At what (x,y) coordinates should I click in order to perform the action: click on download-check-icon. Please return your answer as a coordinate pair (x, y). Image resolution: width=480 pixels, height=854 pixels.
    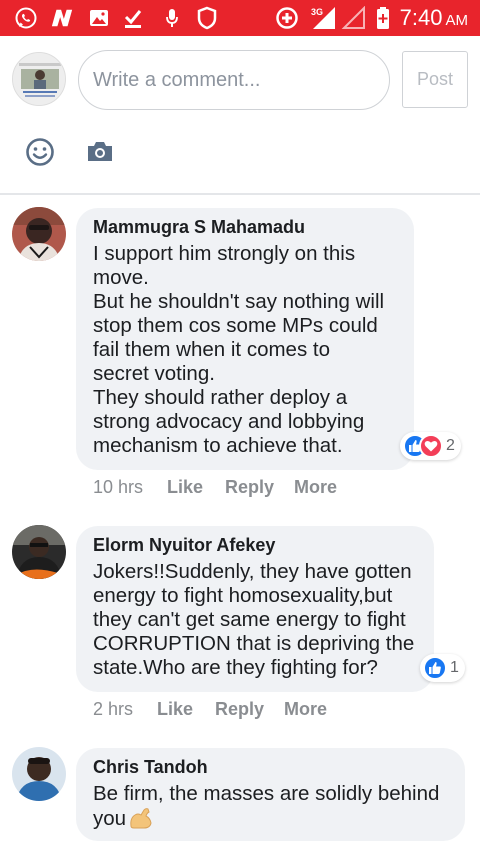
    Looking at the image, I should click on (133, 18).